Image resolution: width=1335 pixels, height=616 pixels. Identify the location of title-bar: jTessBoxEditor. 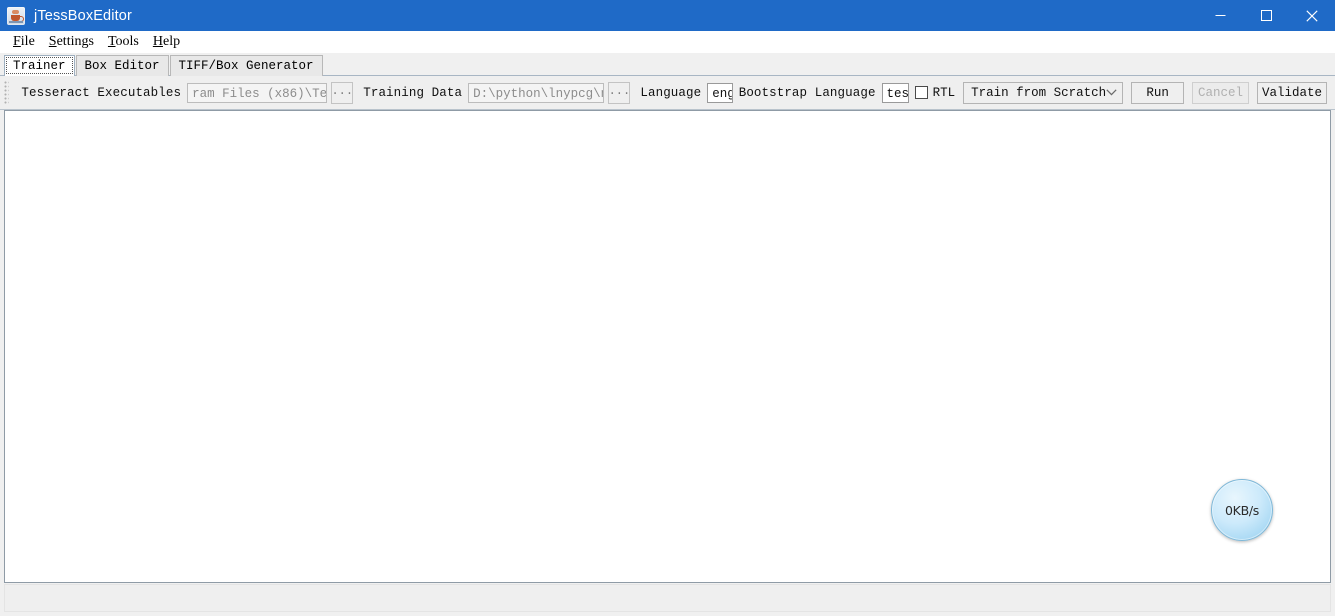
(667, 15).